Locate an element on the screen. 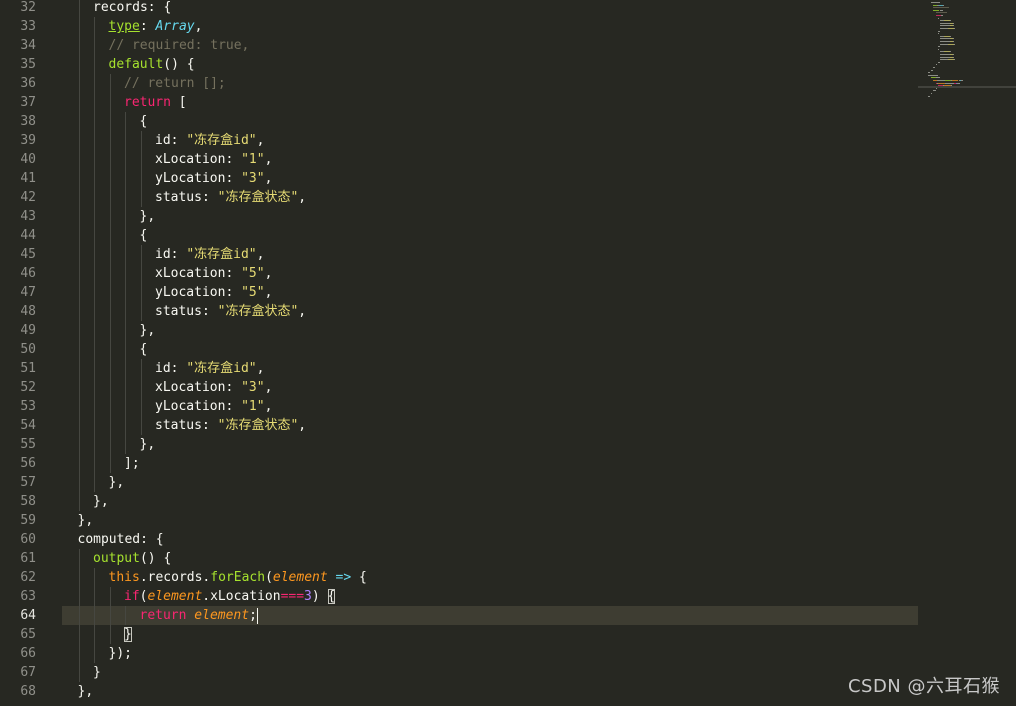 The width and height of the screenshot is (1016, 706). code-token: "1" is located at coordinates (253, 406).